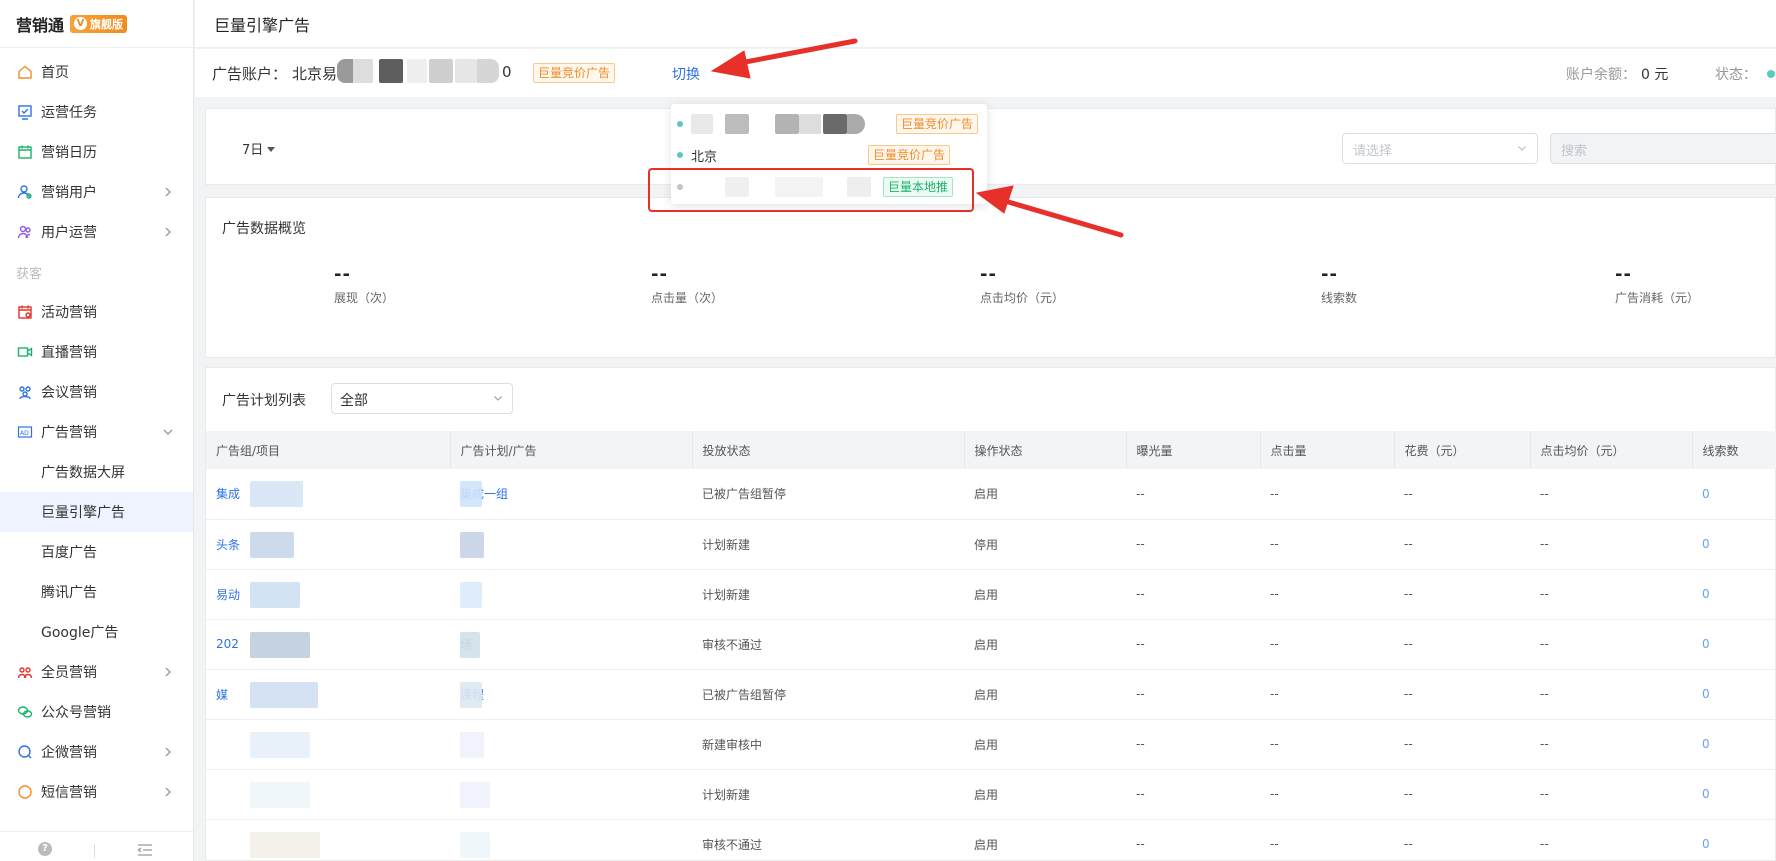  What do you see at coordinates (991, 744) in the screenshot?
I see `table-row: 新建审核中 启用 -- -- -- -- 0` at bounding box center [991, 744].